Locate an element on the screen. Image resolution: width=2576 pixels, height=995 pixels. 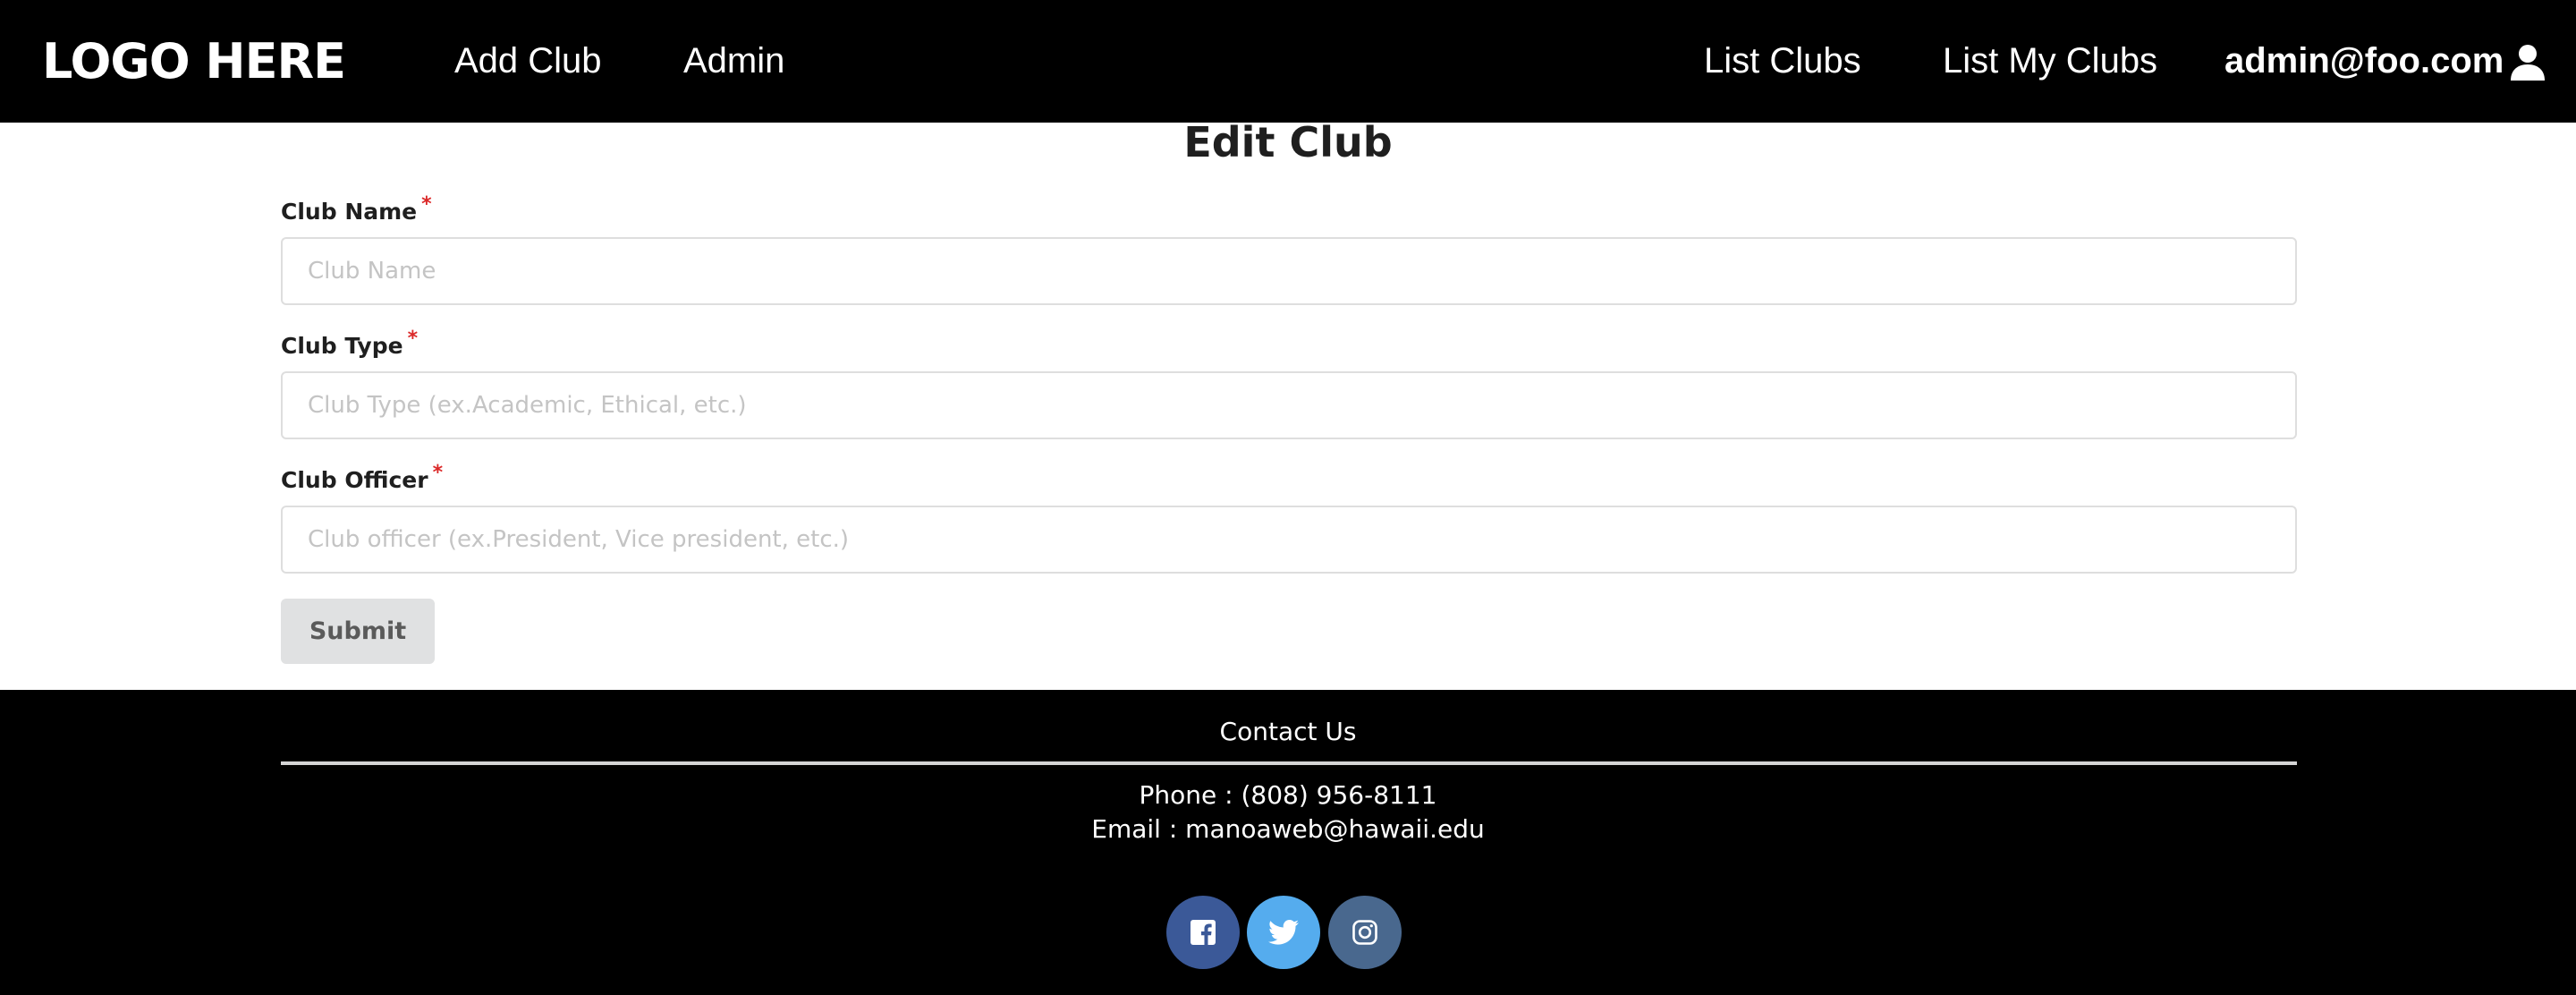
facebook-icon is located at coordinates (1203, 932).